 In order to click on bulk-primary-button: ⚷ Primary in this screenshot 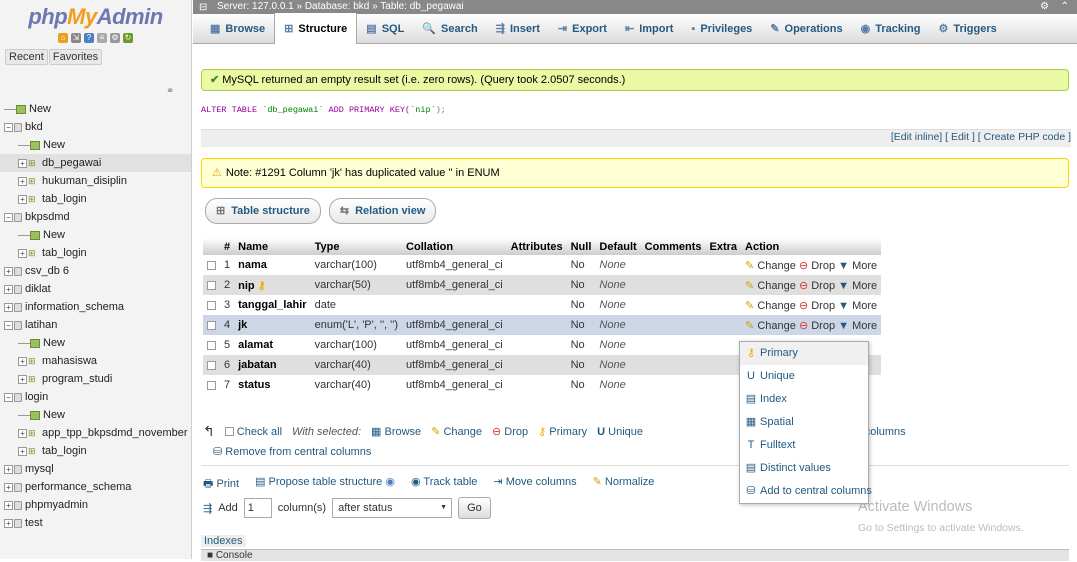, I will do `click(562, 431)`.